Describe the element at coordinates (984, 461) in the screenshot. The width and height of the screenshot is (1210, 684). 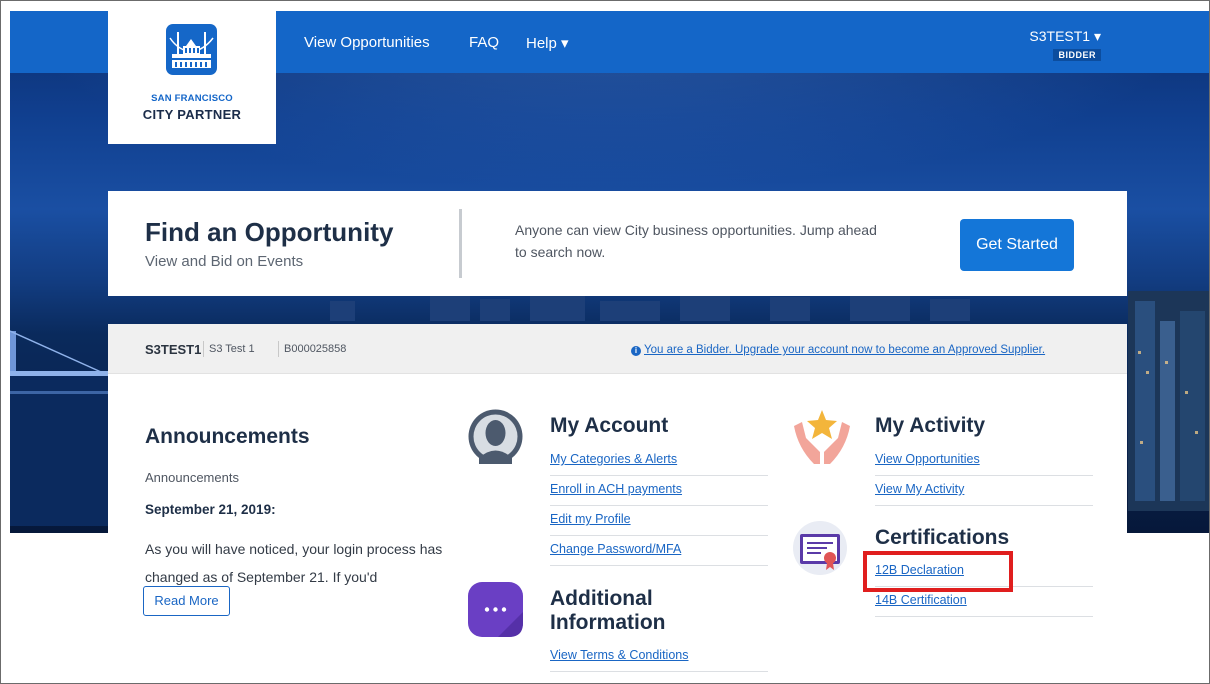
I see `view-opportunities-link: View Opportunities` at that location.